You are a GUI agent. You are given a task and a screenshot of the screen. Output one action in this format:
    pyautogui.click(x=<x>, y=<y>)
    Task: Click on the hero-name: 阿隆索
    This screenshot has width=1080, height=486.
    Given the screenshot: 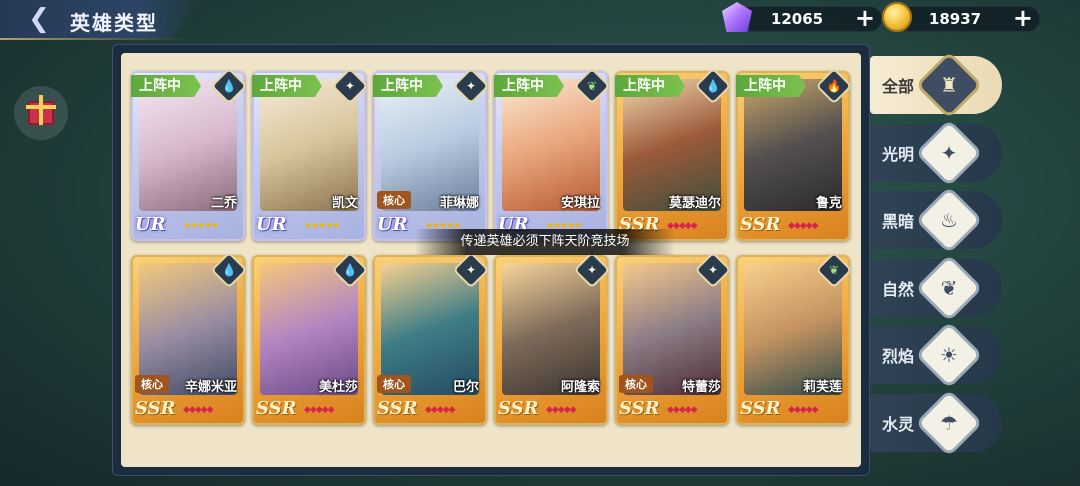 What is the action you would take?
    pyautogui.click(x=580, y=387)
    